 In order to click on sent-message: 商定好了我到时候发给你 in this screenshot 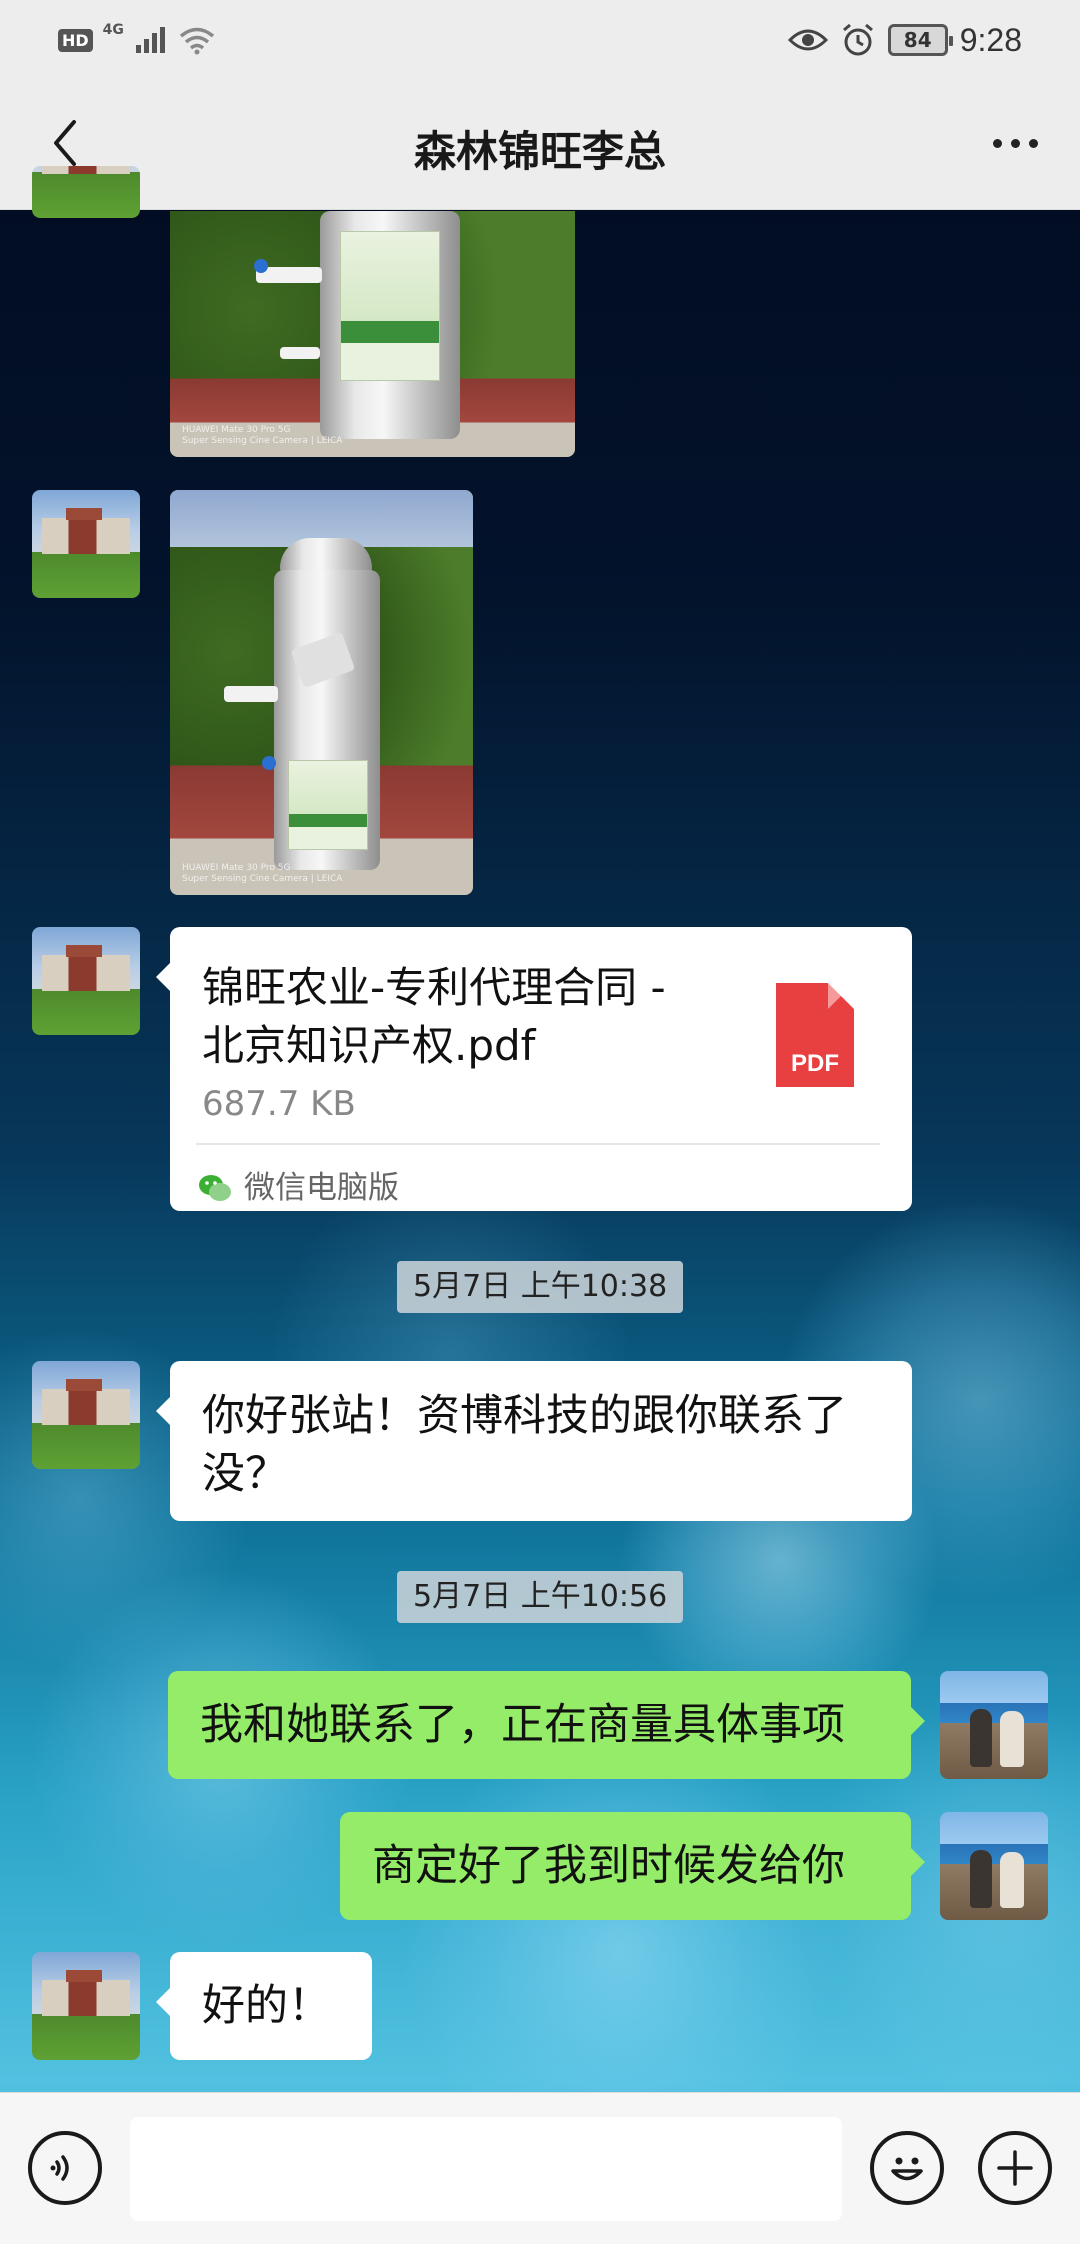, I will do `click(632, 1866)`.